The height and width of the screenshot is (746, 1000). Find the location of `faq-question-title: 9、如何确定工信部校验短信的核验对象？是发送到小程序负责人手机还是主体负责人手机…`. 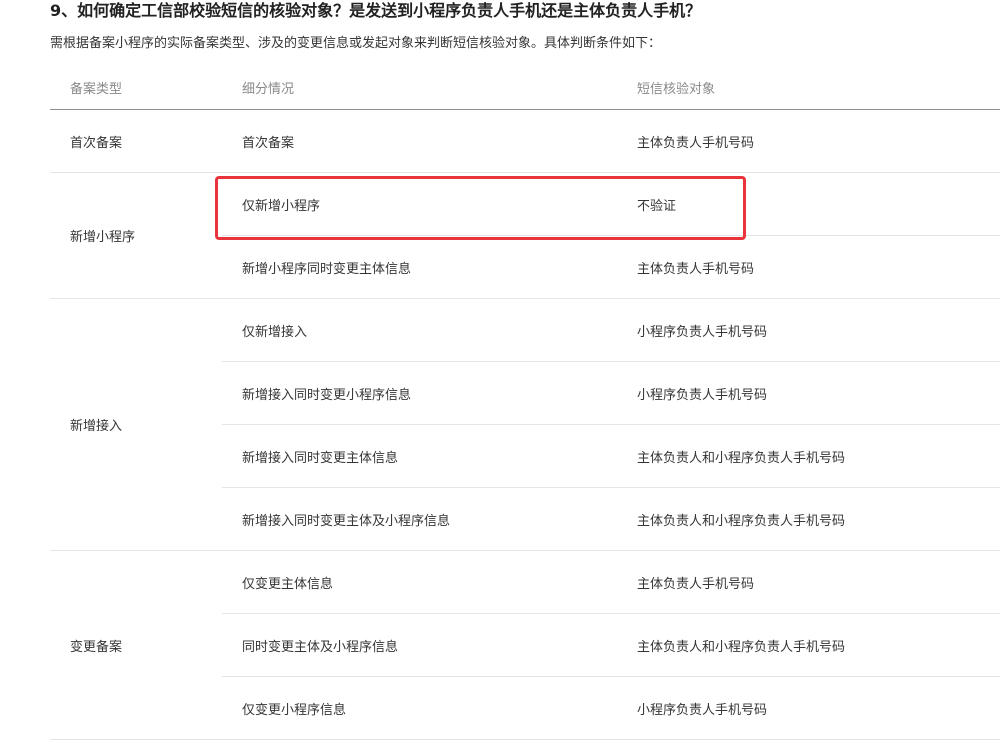

faq-question-title: 9、如何确定工信部校验短信的核验对象？是发送到小程序负责人手机还是主体负责人手机… is located at coordinates (376, 10).